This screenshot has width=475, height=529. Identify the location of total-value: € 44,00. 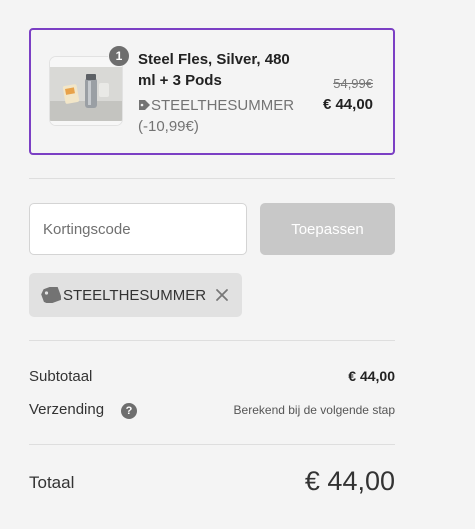
(349, 481).